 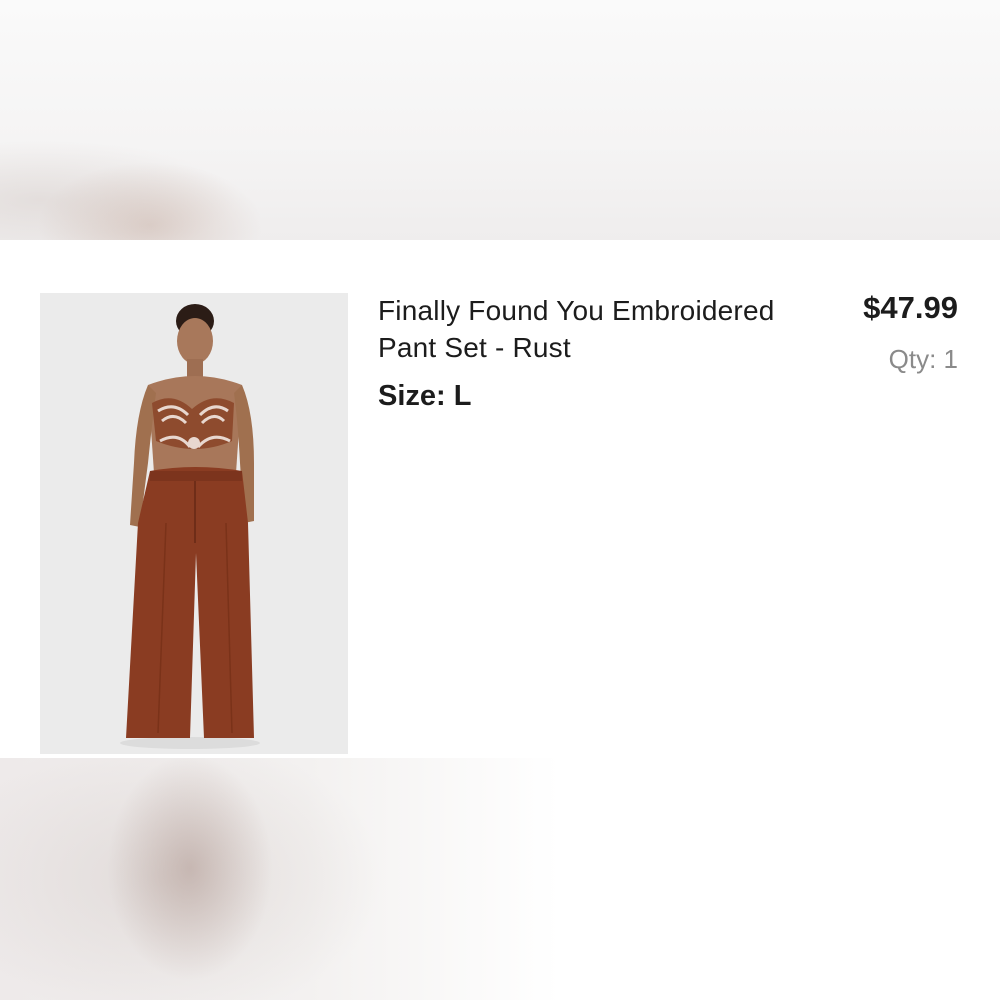 I want to click on item-quantity: Qty: 1, so click(x=923, y=359).